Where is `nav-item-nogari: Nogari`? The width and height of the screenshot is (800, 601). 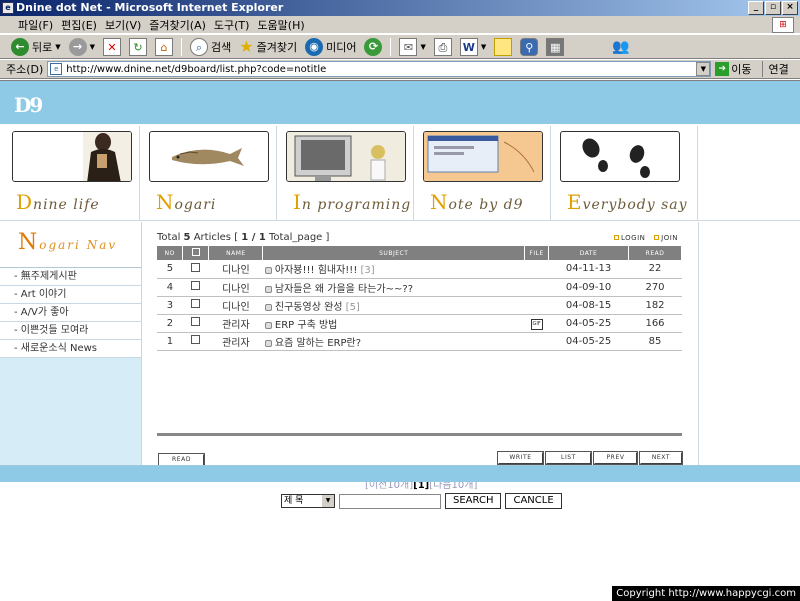 nav-item-nogari: Nogari is located at coordinates (208, 173).